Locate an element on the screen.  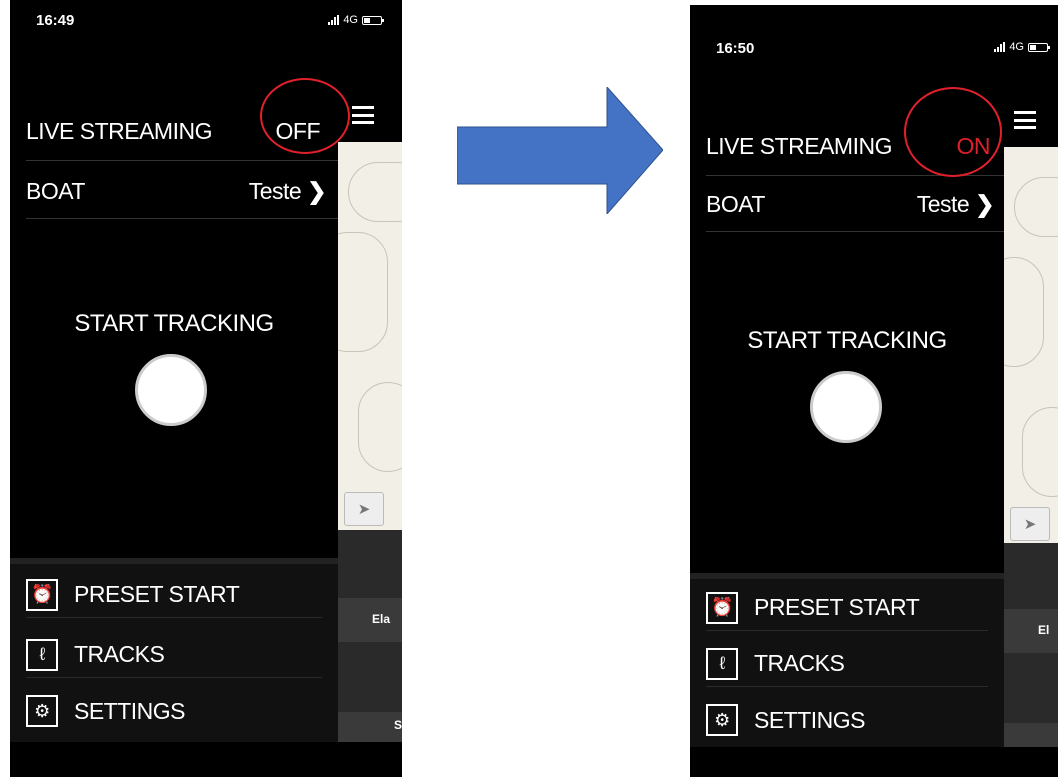
status-bar: 16:49 4G is located at coordinates (206, 22).